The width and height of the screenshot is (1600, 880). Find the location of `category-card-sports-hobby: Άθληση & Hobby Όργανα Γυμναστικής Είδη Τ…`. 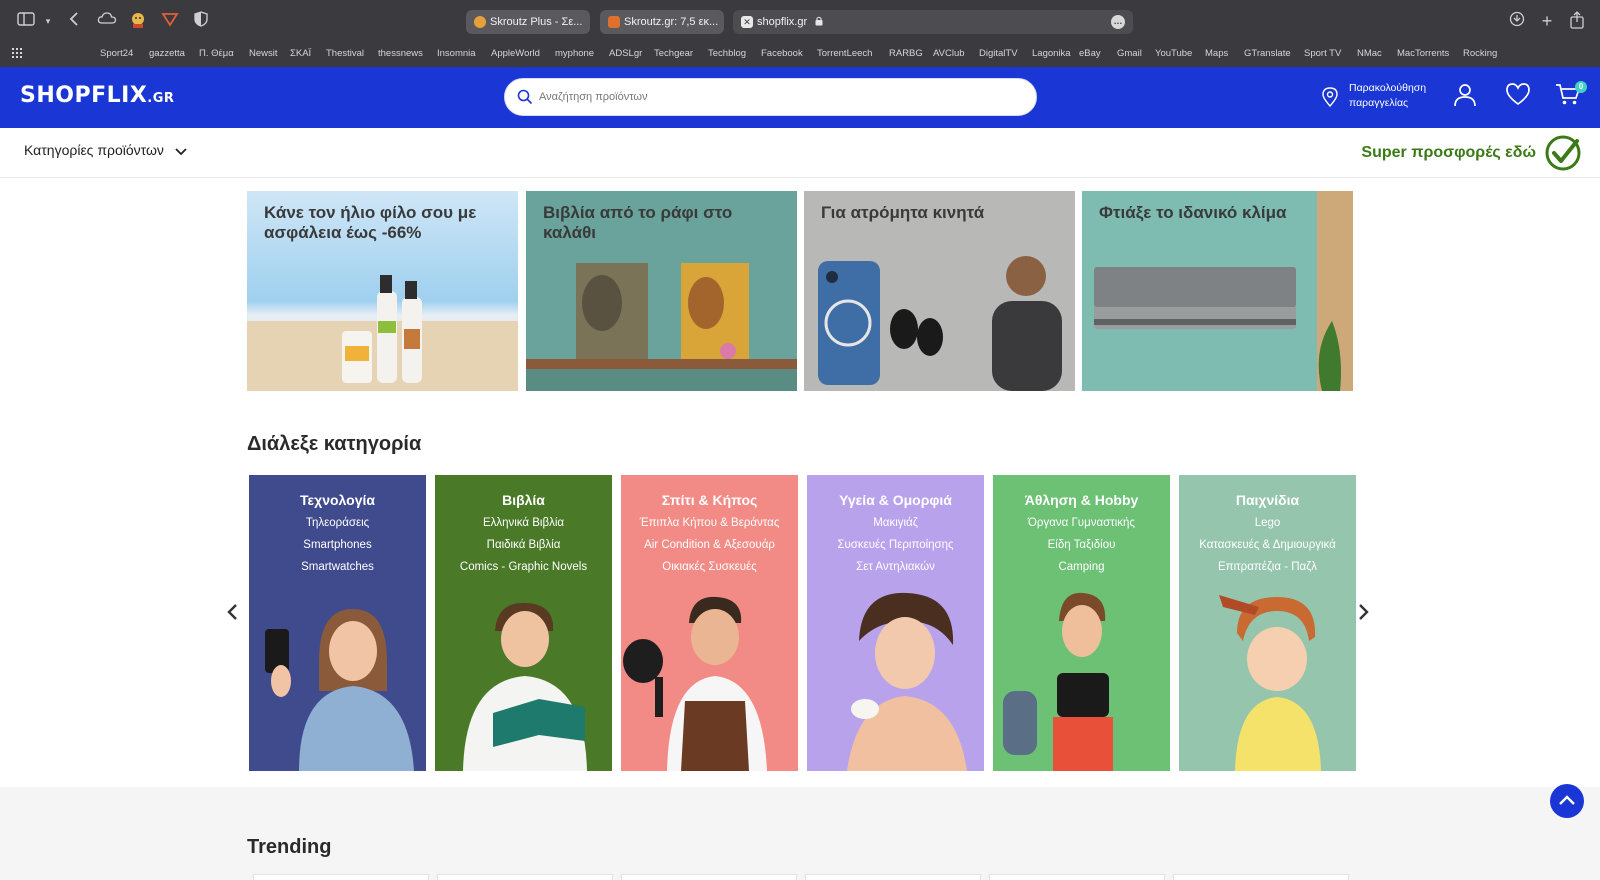

category-card-sports-hobby: Άθληση & Hobby Όργανα Γυμναστικής Είδη Τ… is located at coordinates (1081, 623).